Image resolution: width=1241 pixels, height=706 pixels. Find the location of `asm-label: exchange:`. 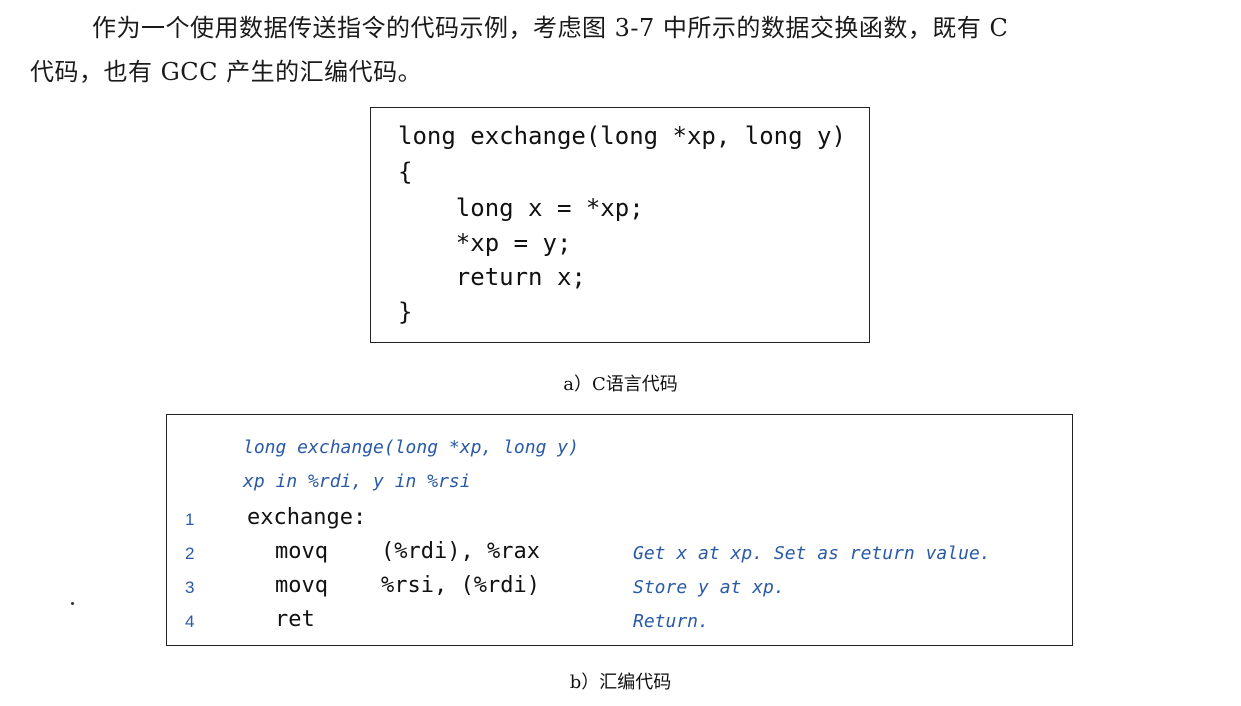

asm-label: exchange: is located at coordinates (307, 517).